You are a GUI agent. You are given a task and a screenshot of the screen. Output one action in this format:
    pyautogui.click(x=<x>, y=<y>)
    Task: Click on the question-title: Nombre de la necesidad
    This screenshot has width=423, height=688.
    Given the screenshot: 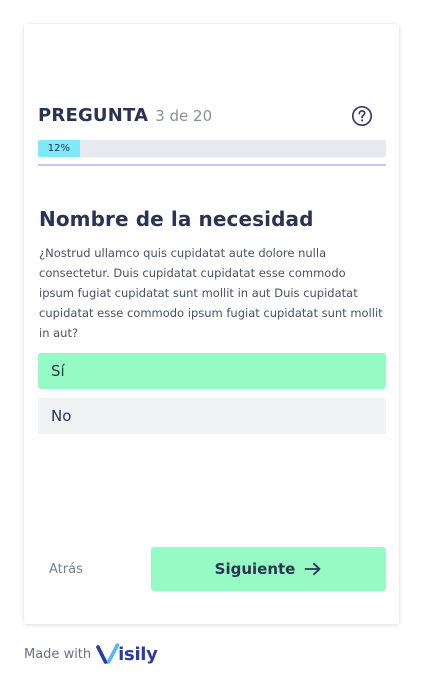 What is the action you would take?
    pyautogui.click(x=176, y=219)
    